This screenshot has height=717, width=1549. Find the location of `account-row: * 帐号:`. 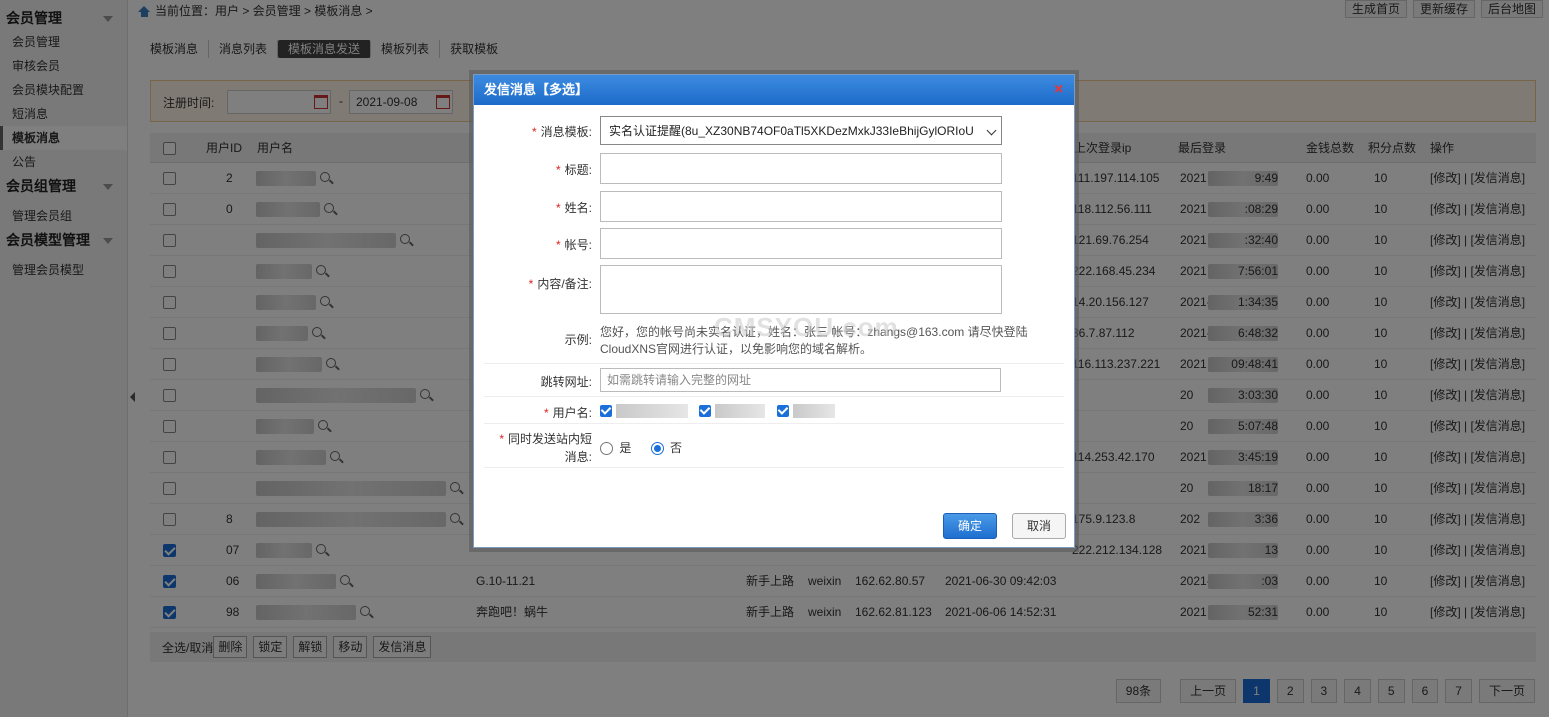

account-row: * 帐号: is located at coordinates (774, 243).